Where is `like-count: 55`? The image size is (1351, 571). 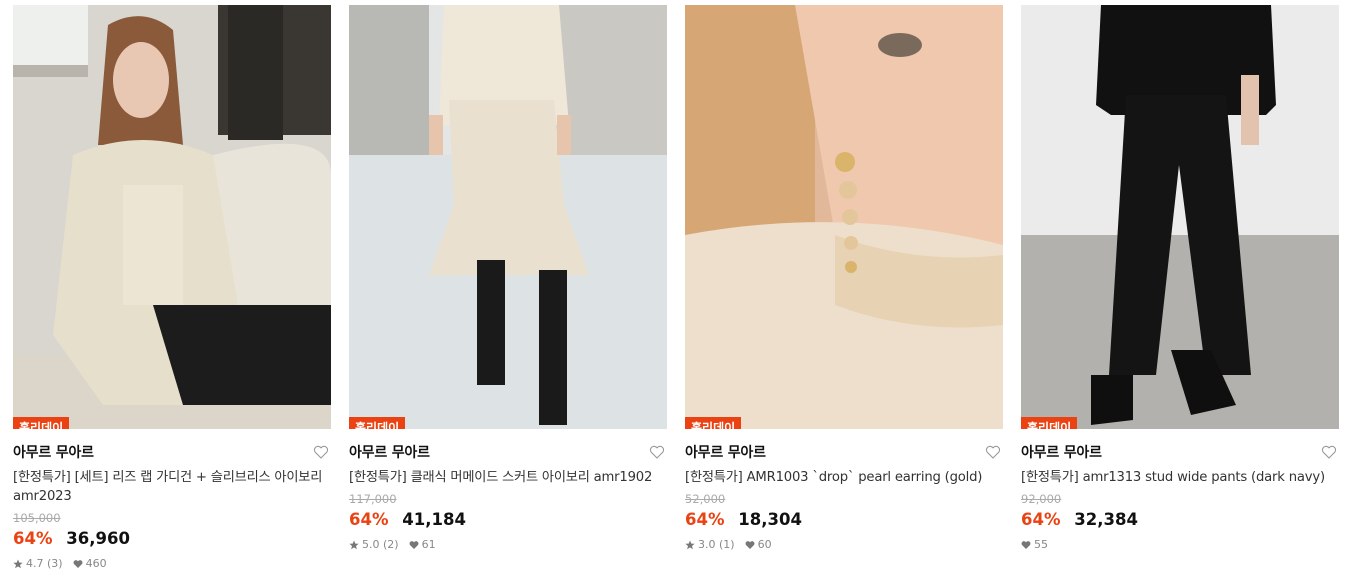
like-count: 55 is located at coordinates (1041, 544).